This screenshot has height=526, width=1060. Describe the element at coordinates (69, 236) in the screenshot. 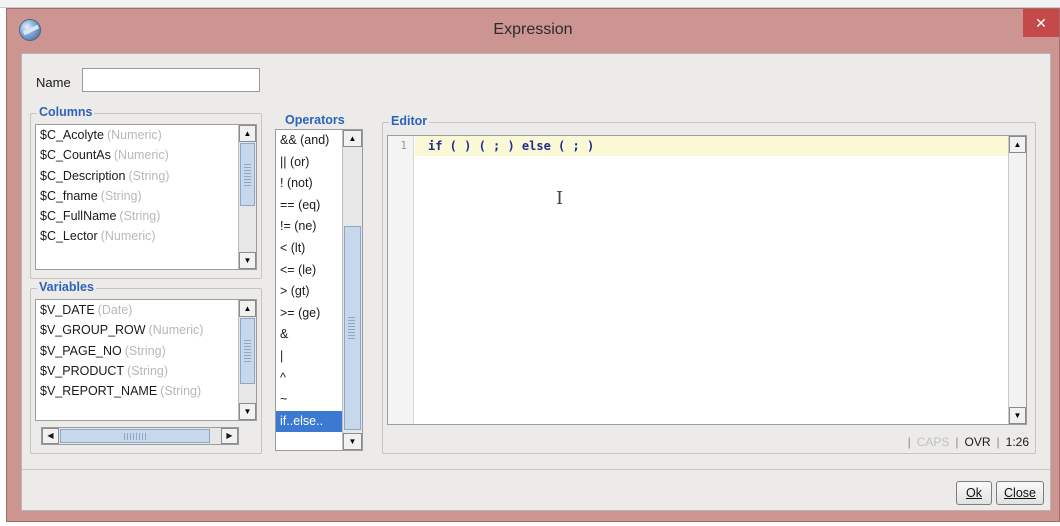

I see `column-item-name: $C_Lector` at that location.